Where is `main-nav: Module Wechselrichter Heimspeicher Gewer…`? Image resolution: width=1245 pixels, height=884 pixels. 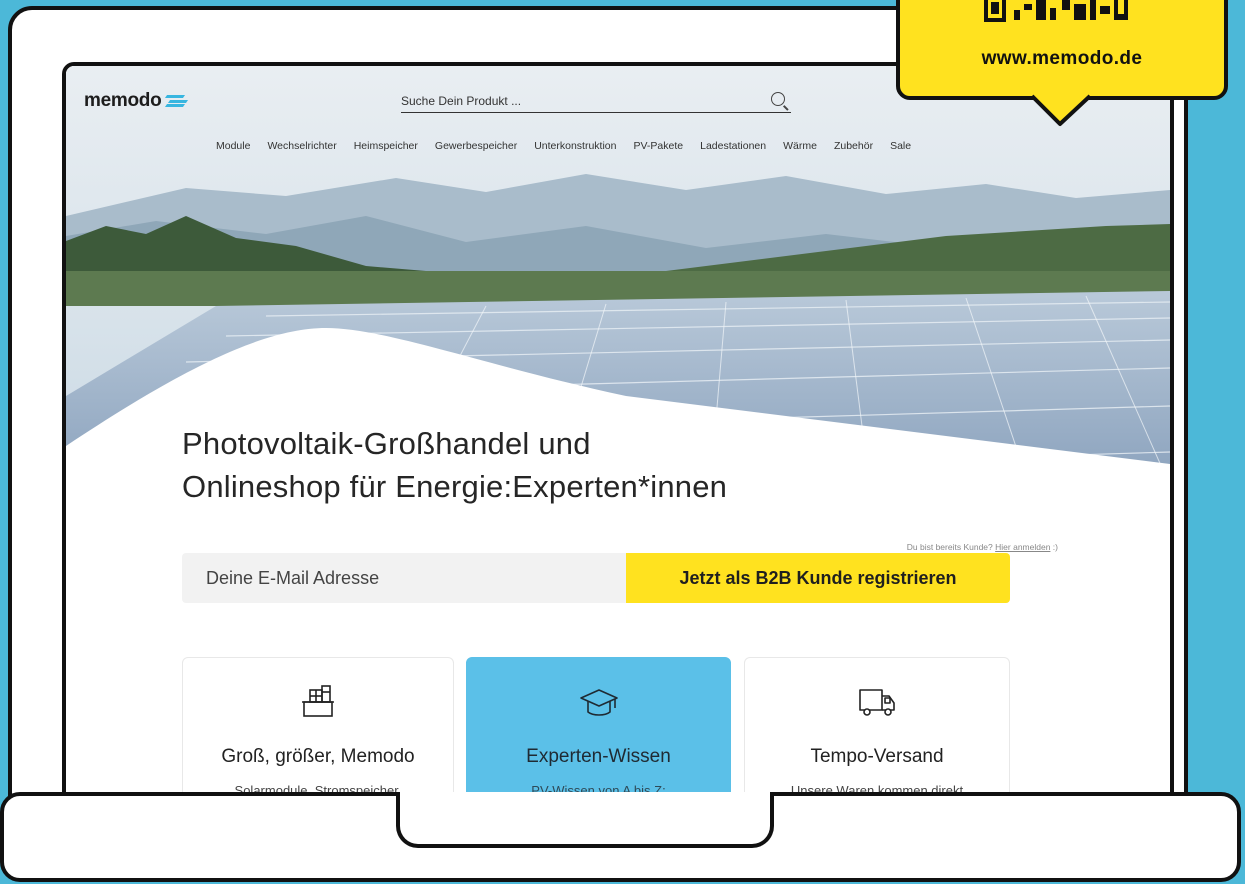 main-nav: Module Wechselrichter Heimspeicher Gewer… is located at coordinates (563, 146).